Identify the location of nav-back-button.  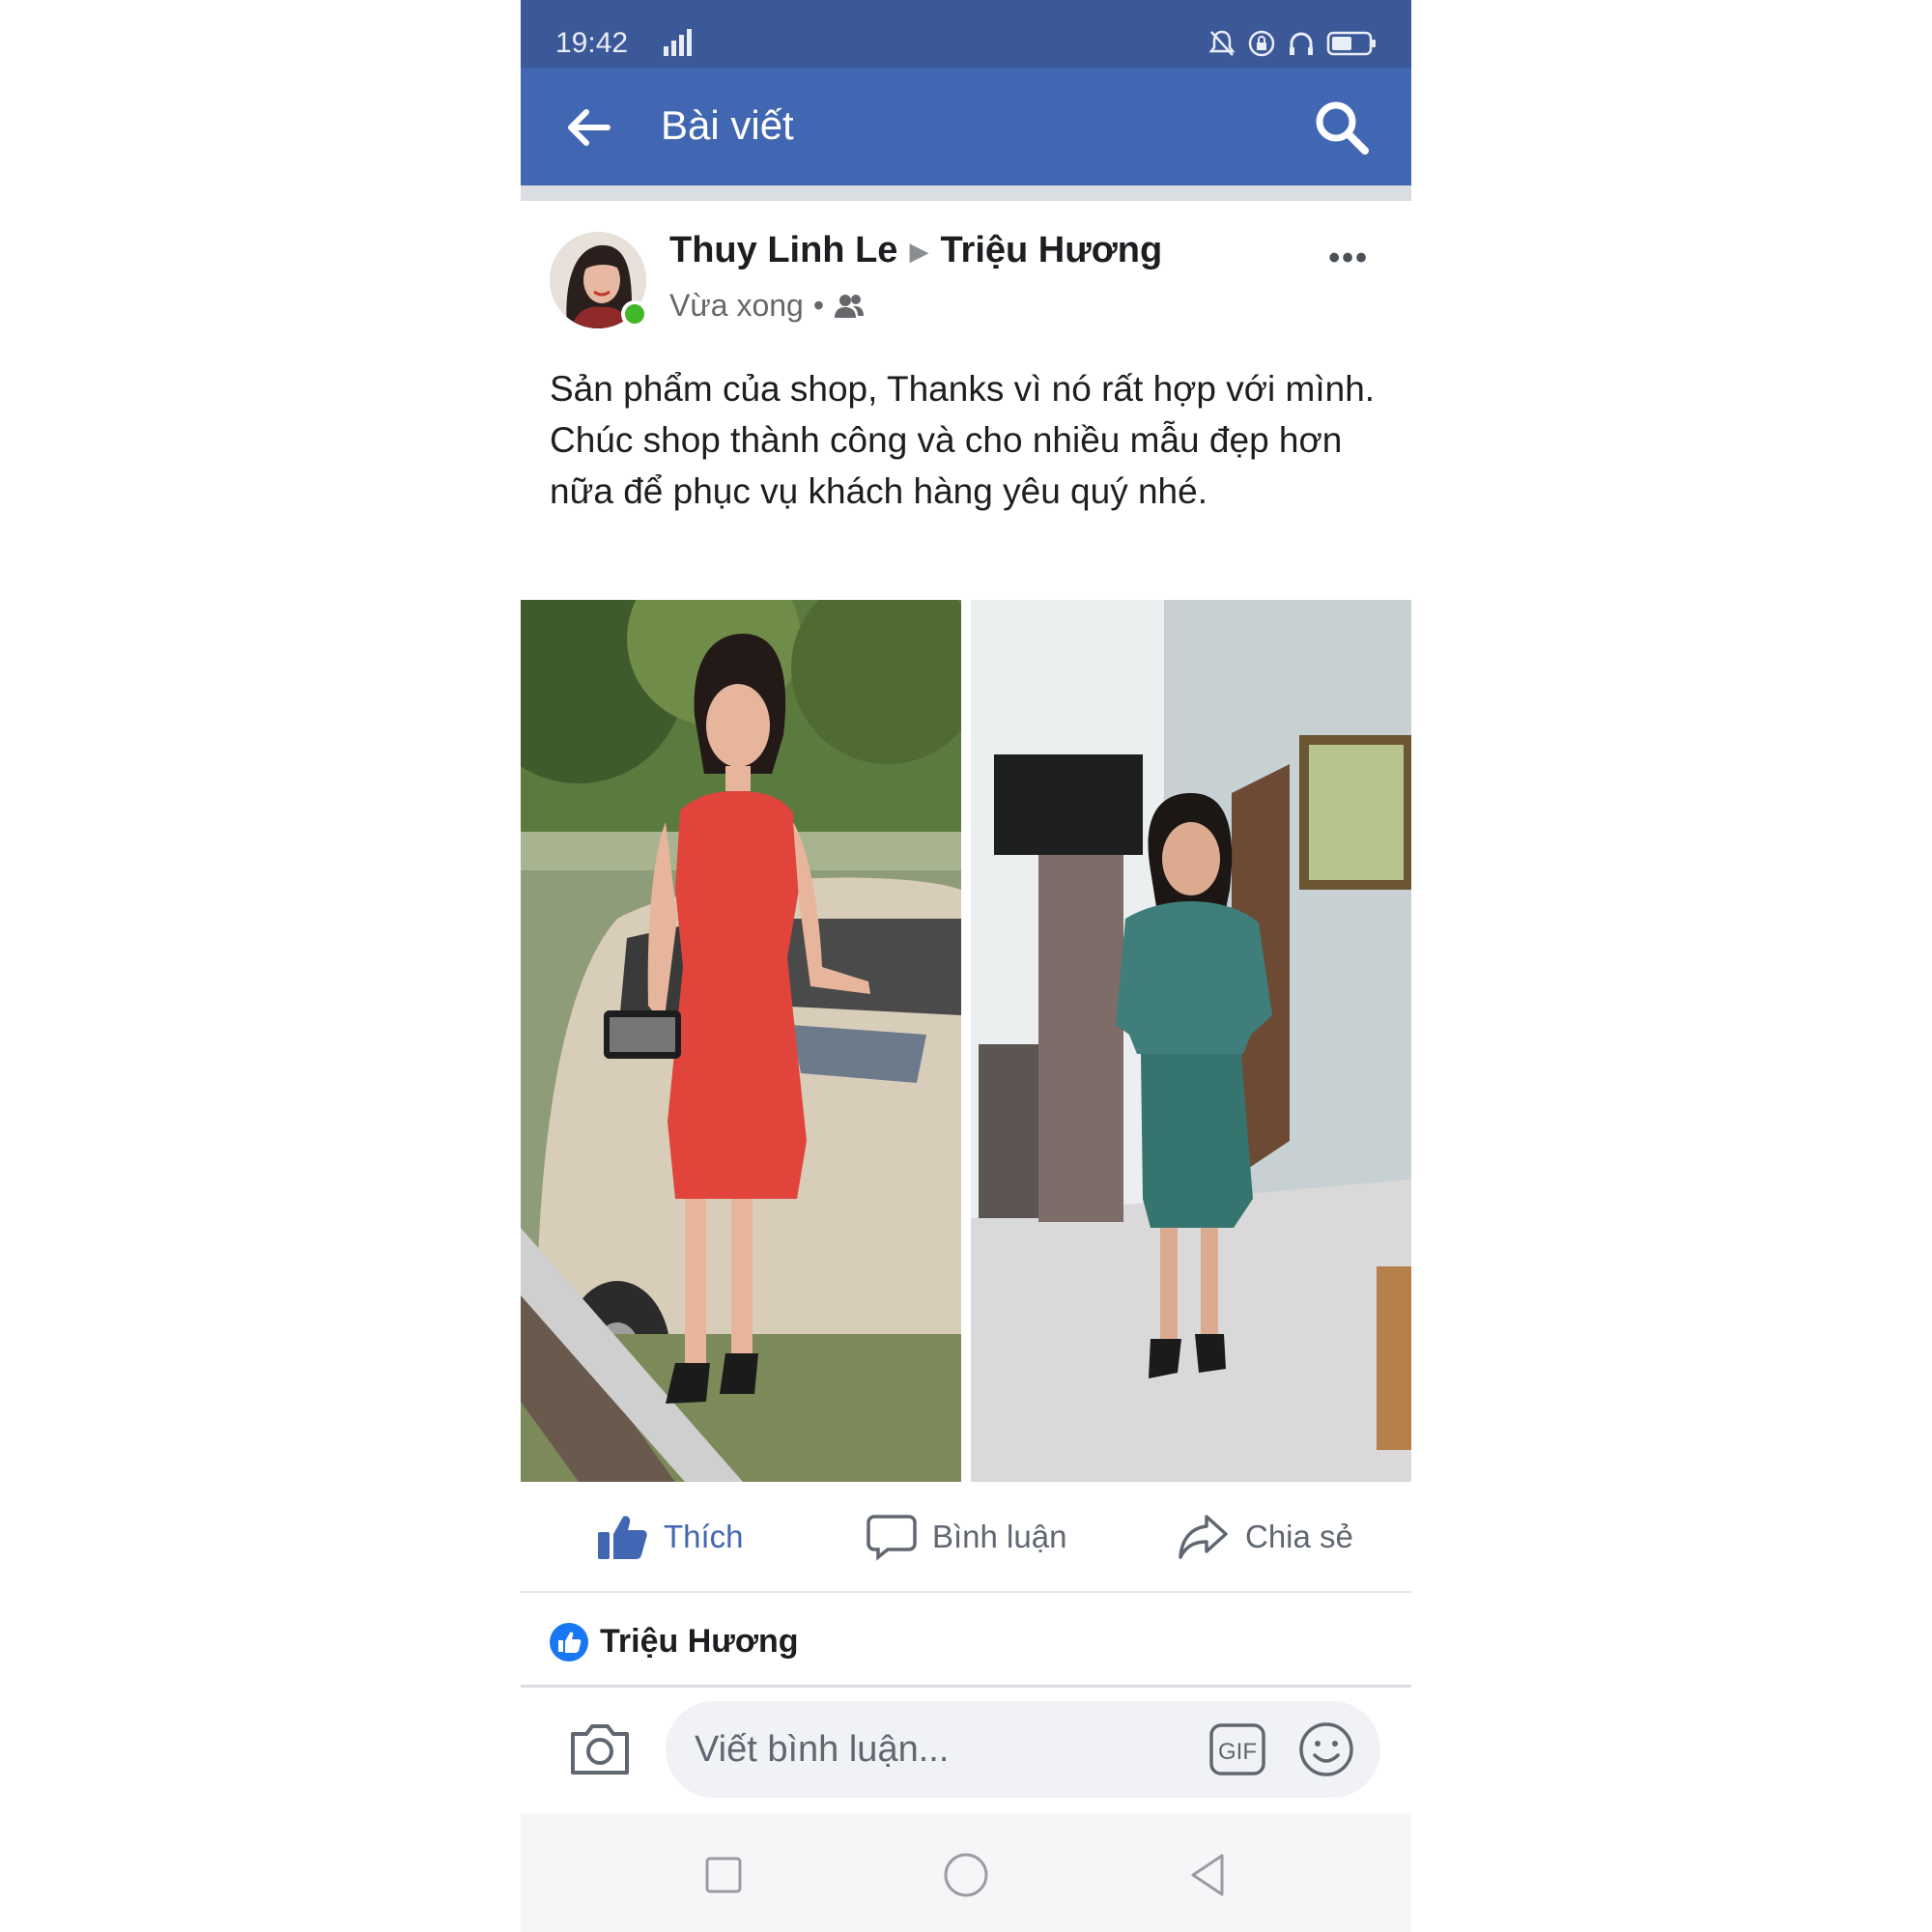
(1208, 1875).